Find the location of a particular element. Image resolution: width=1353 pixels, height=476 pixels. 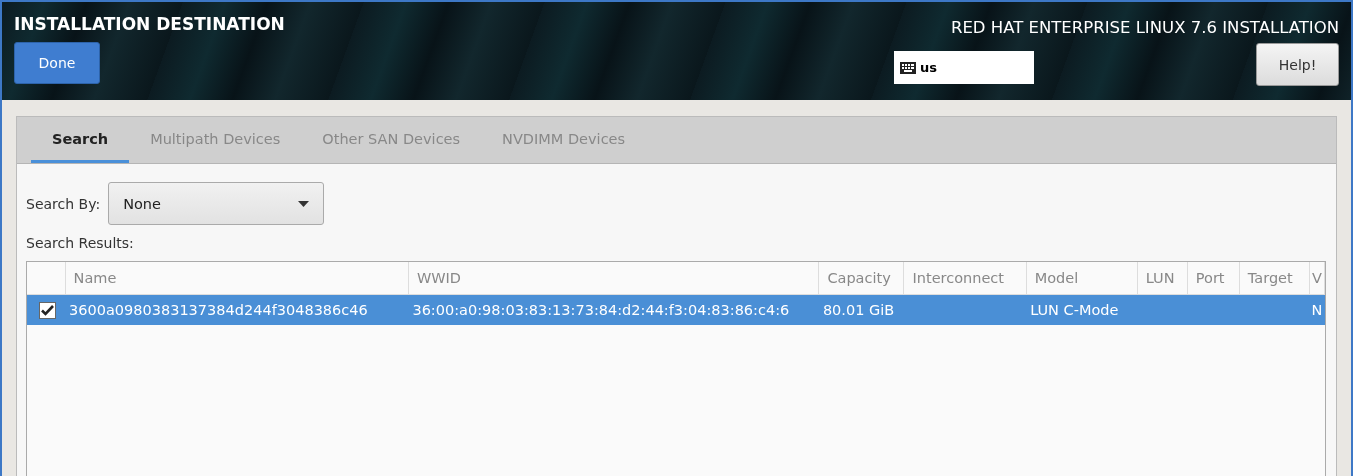

column-header: Model is located at coordinates (1082, 278).